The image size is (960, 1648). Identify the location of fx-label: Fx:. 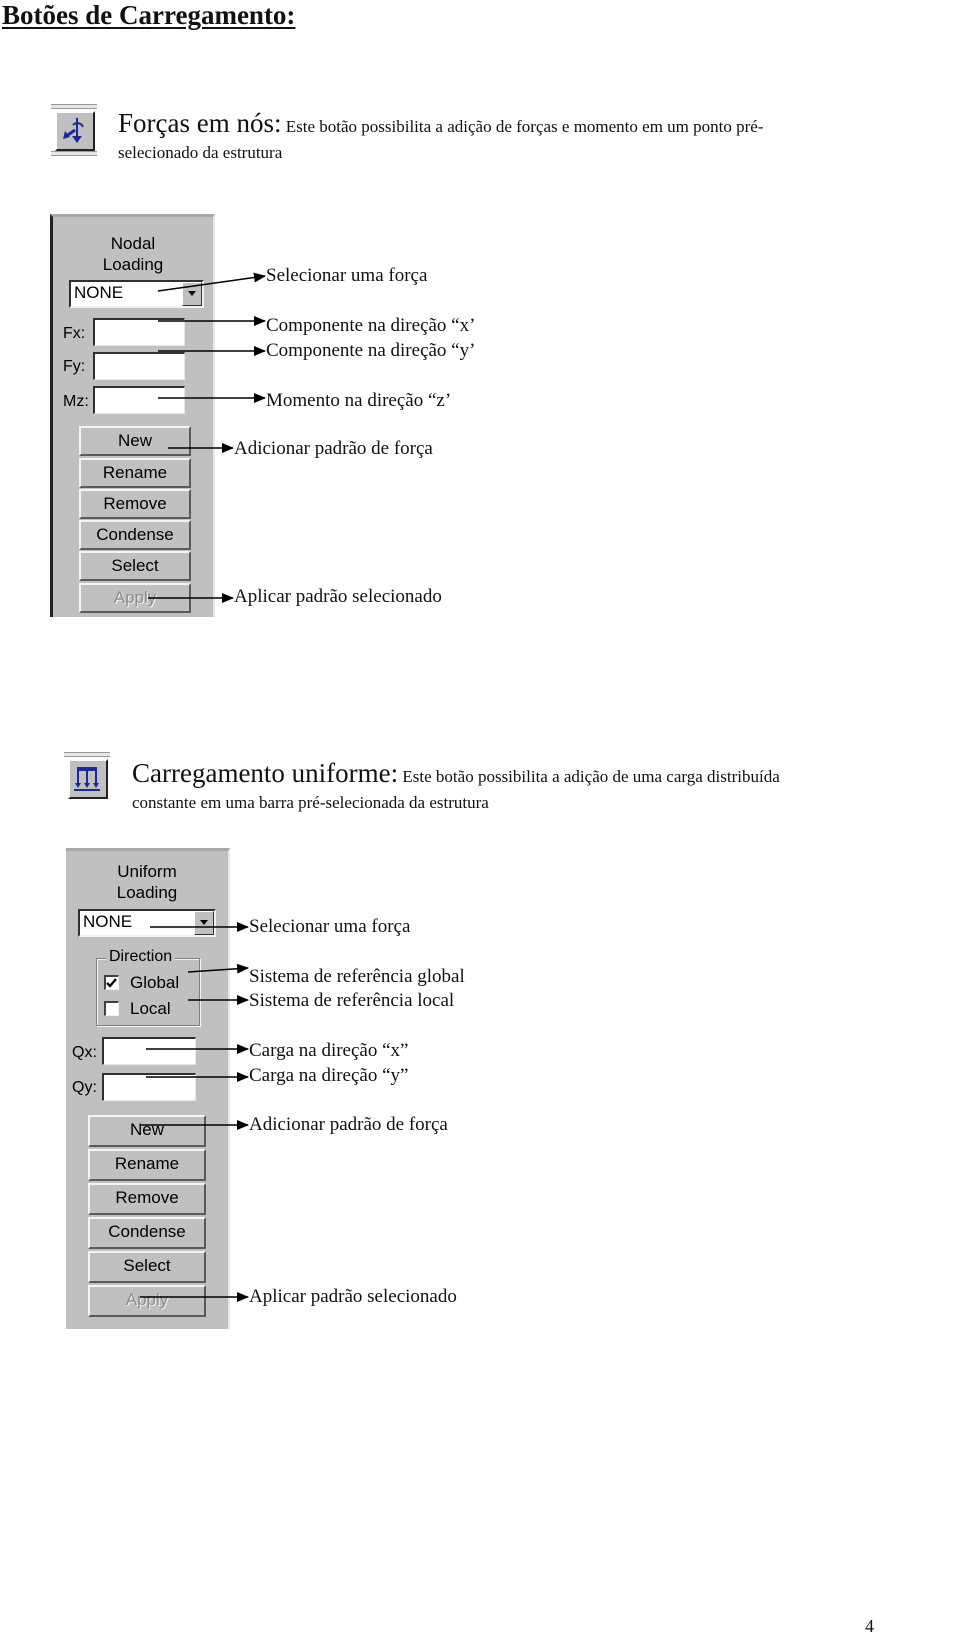
(74, 333).